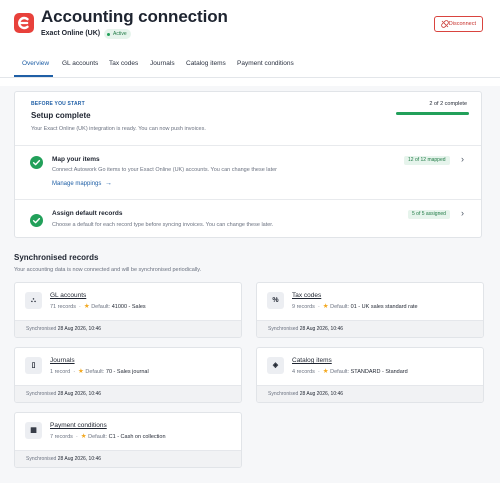 The image size is (500, 483). I want to click on tab-gl-accounts: GL accounts, so click(80, 68).